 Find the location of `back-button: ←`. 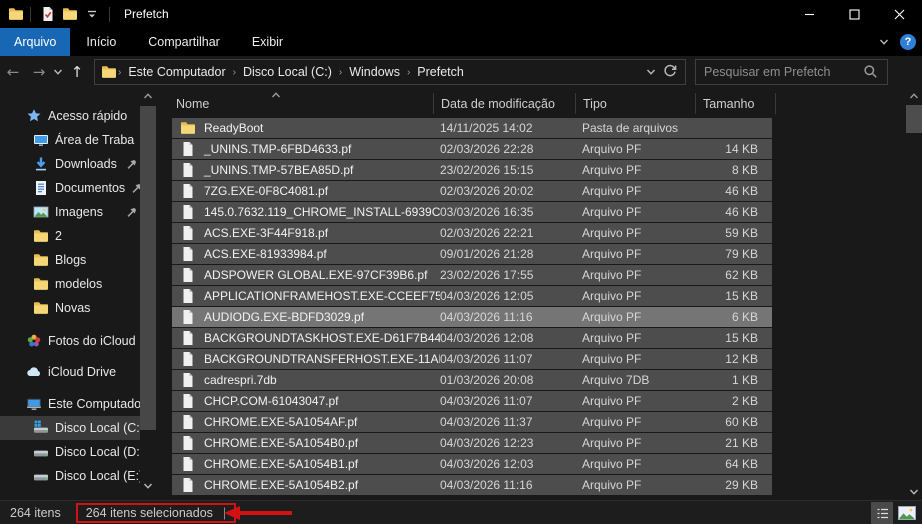

back-button: ← is located at coordinates (13, 72).